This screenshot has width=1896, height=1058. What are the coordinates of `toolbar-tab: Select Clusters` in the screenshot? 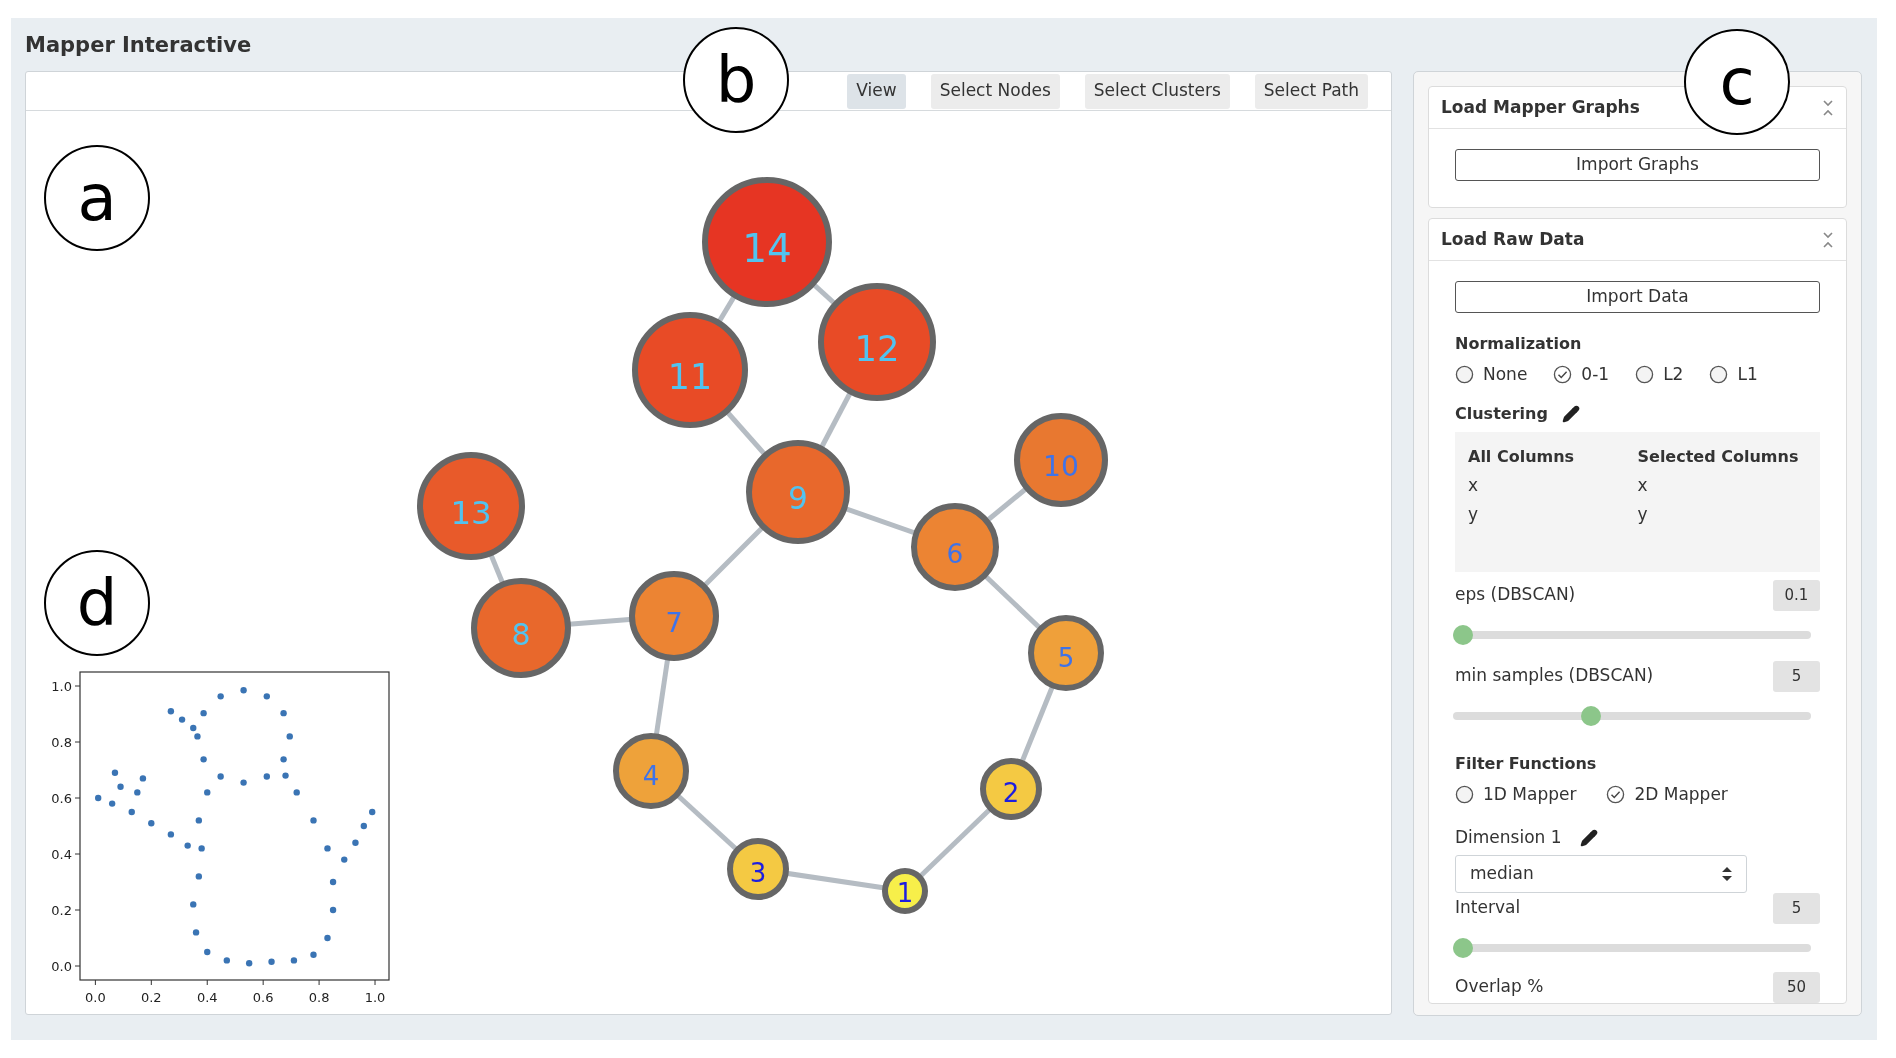 It's located at (1157, 91).